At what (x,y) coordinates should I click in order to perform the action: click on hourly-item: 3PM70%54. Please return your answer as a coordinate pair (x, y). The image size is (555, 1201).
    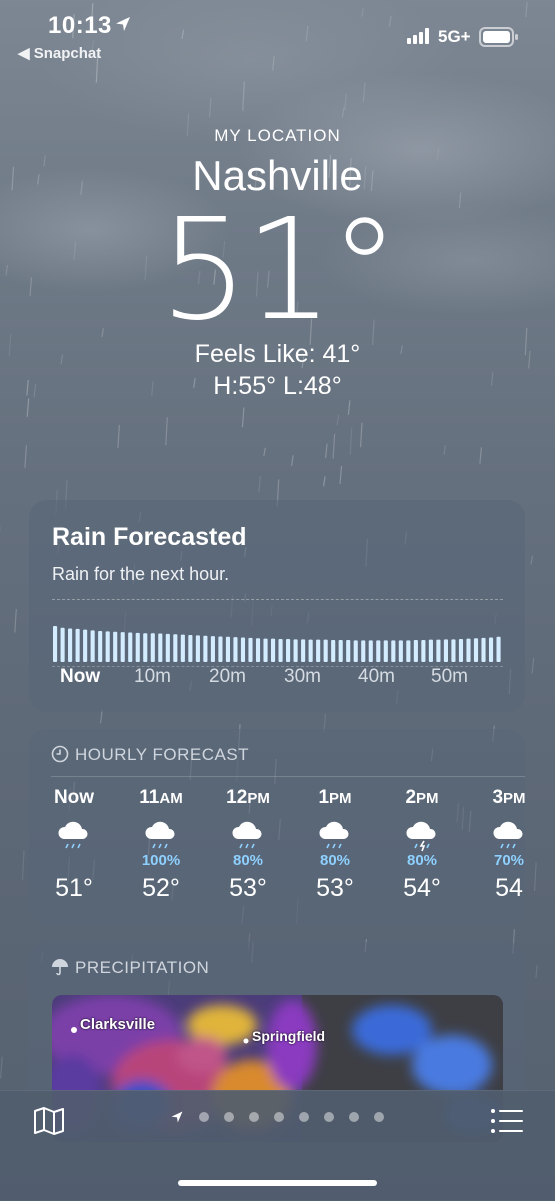
    Looking at the image, I should click on (509, 843).